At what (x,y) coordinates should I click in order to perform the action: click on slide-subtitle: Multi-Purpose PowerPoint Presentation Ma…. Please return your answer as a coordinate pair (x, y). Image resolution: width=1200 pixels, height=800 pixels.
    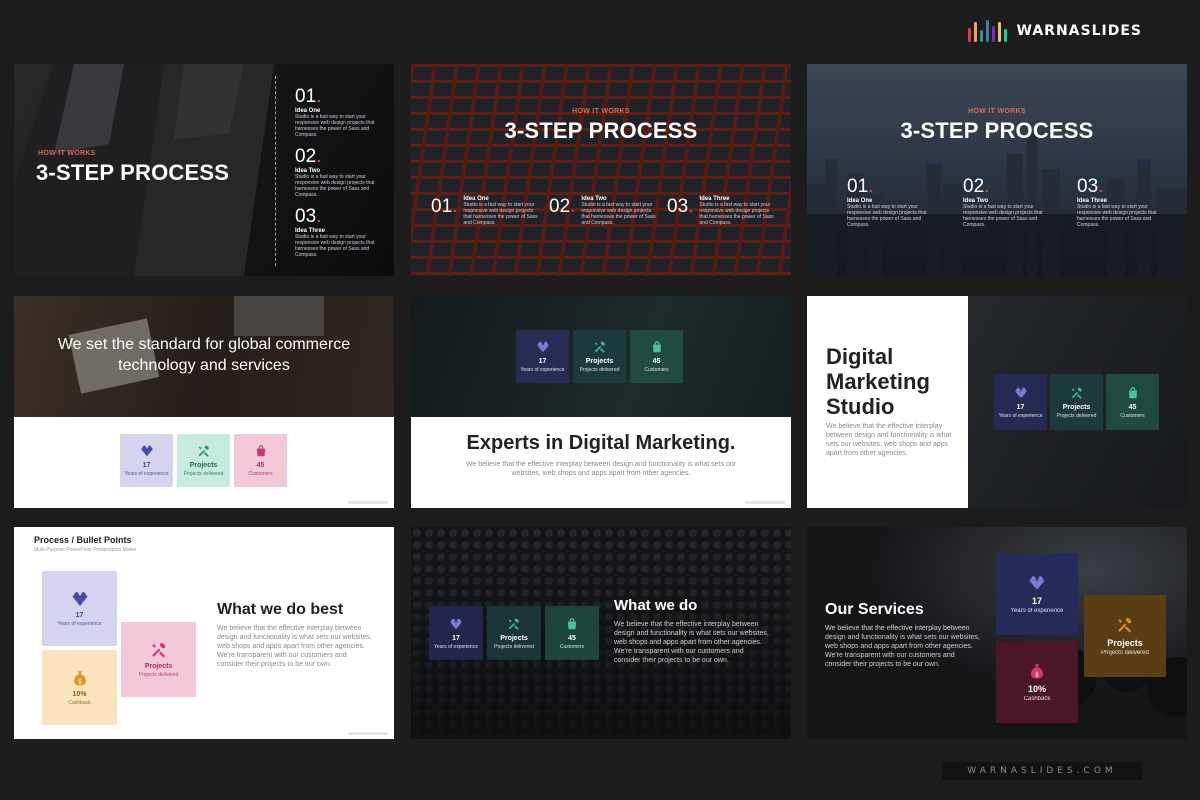
    Looking at the image, I should click on (85, 550).